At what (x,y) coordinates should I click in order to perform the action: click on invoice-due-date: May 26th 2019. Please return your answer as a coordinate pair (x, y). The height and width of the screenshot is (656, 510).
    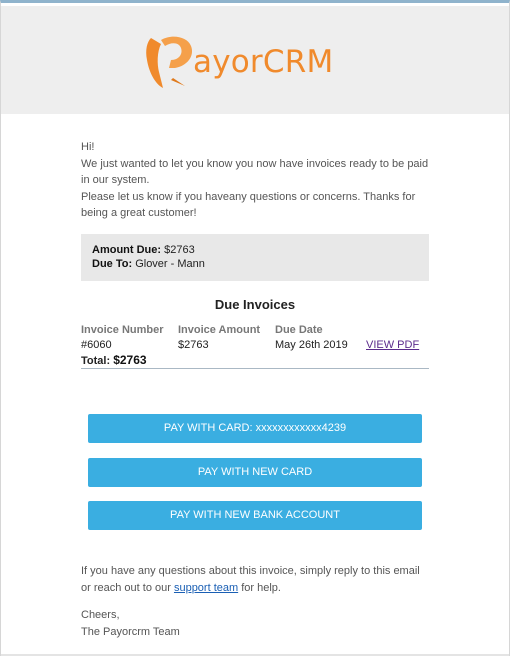
    Looking at the image, I should click on (311, 345).